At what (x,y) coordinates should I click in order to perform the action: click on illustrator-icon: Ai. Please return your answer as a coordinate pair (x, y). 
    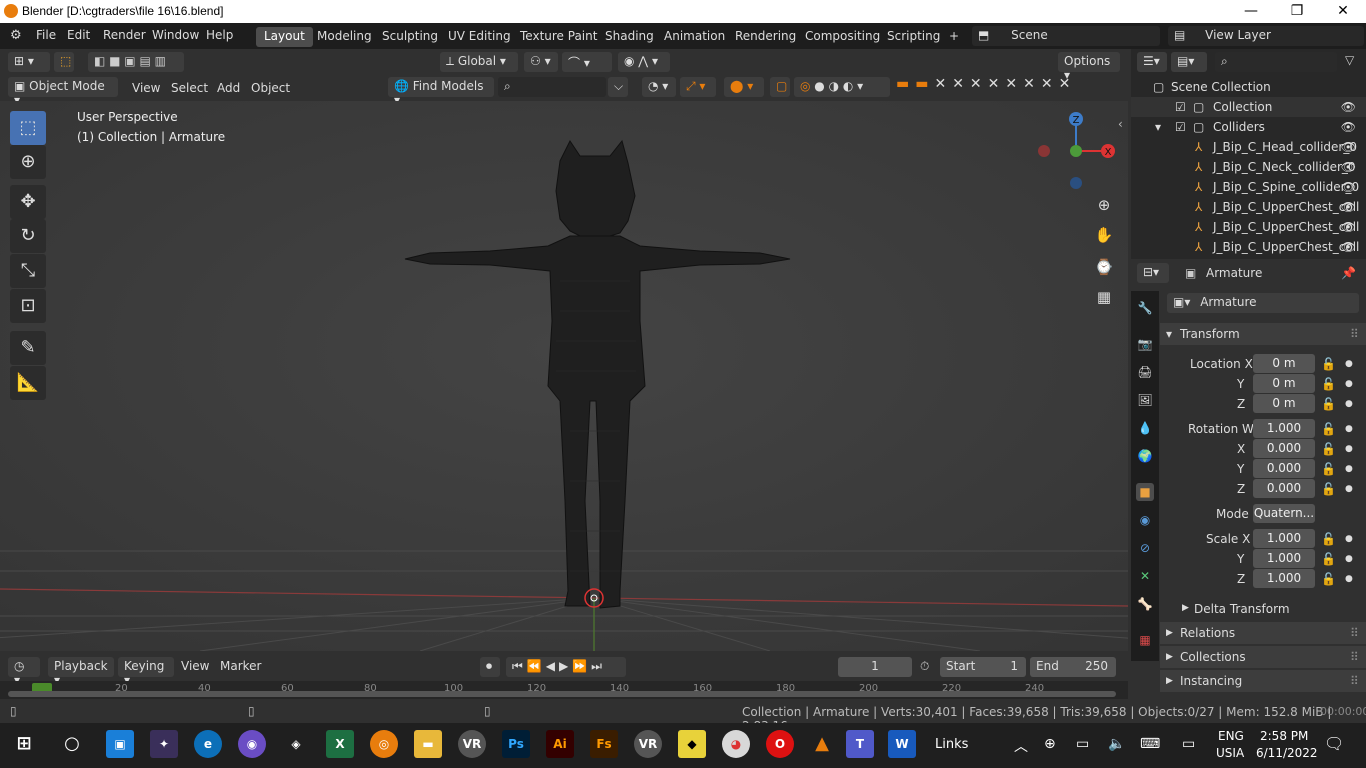
    Looking at the image, I should click on (560, 744).